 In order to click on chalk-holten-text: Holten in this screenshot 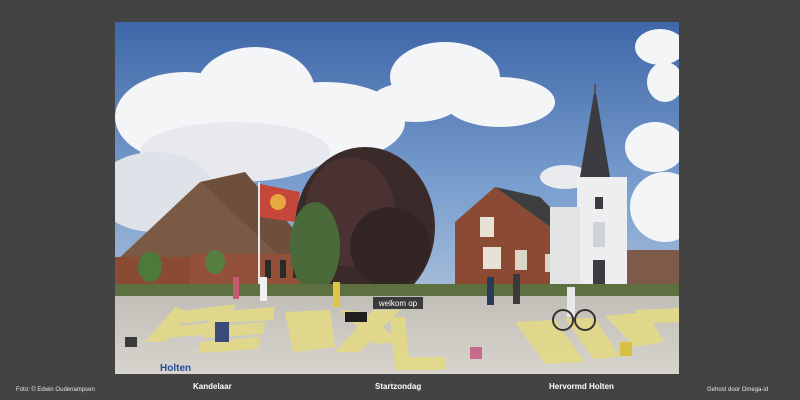, I will do `click(175, 368)`.